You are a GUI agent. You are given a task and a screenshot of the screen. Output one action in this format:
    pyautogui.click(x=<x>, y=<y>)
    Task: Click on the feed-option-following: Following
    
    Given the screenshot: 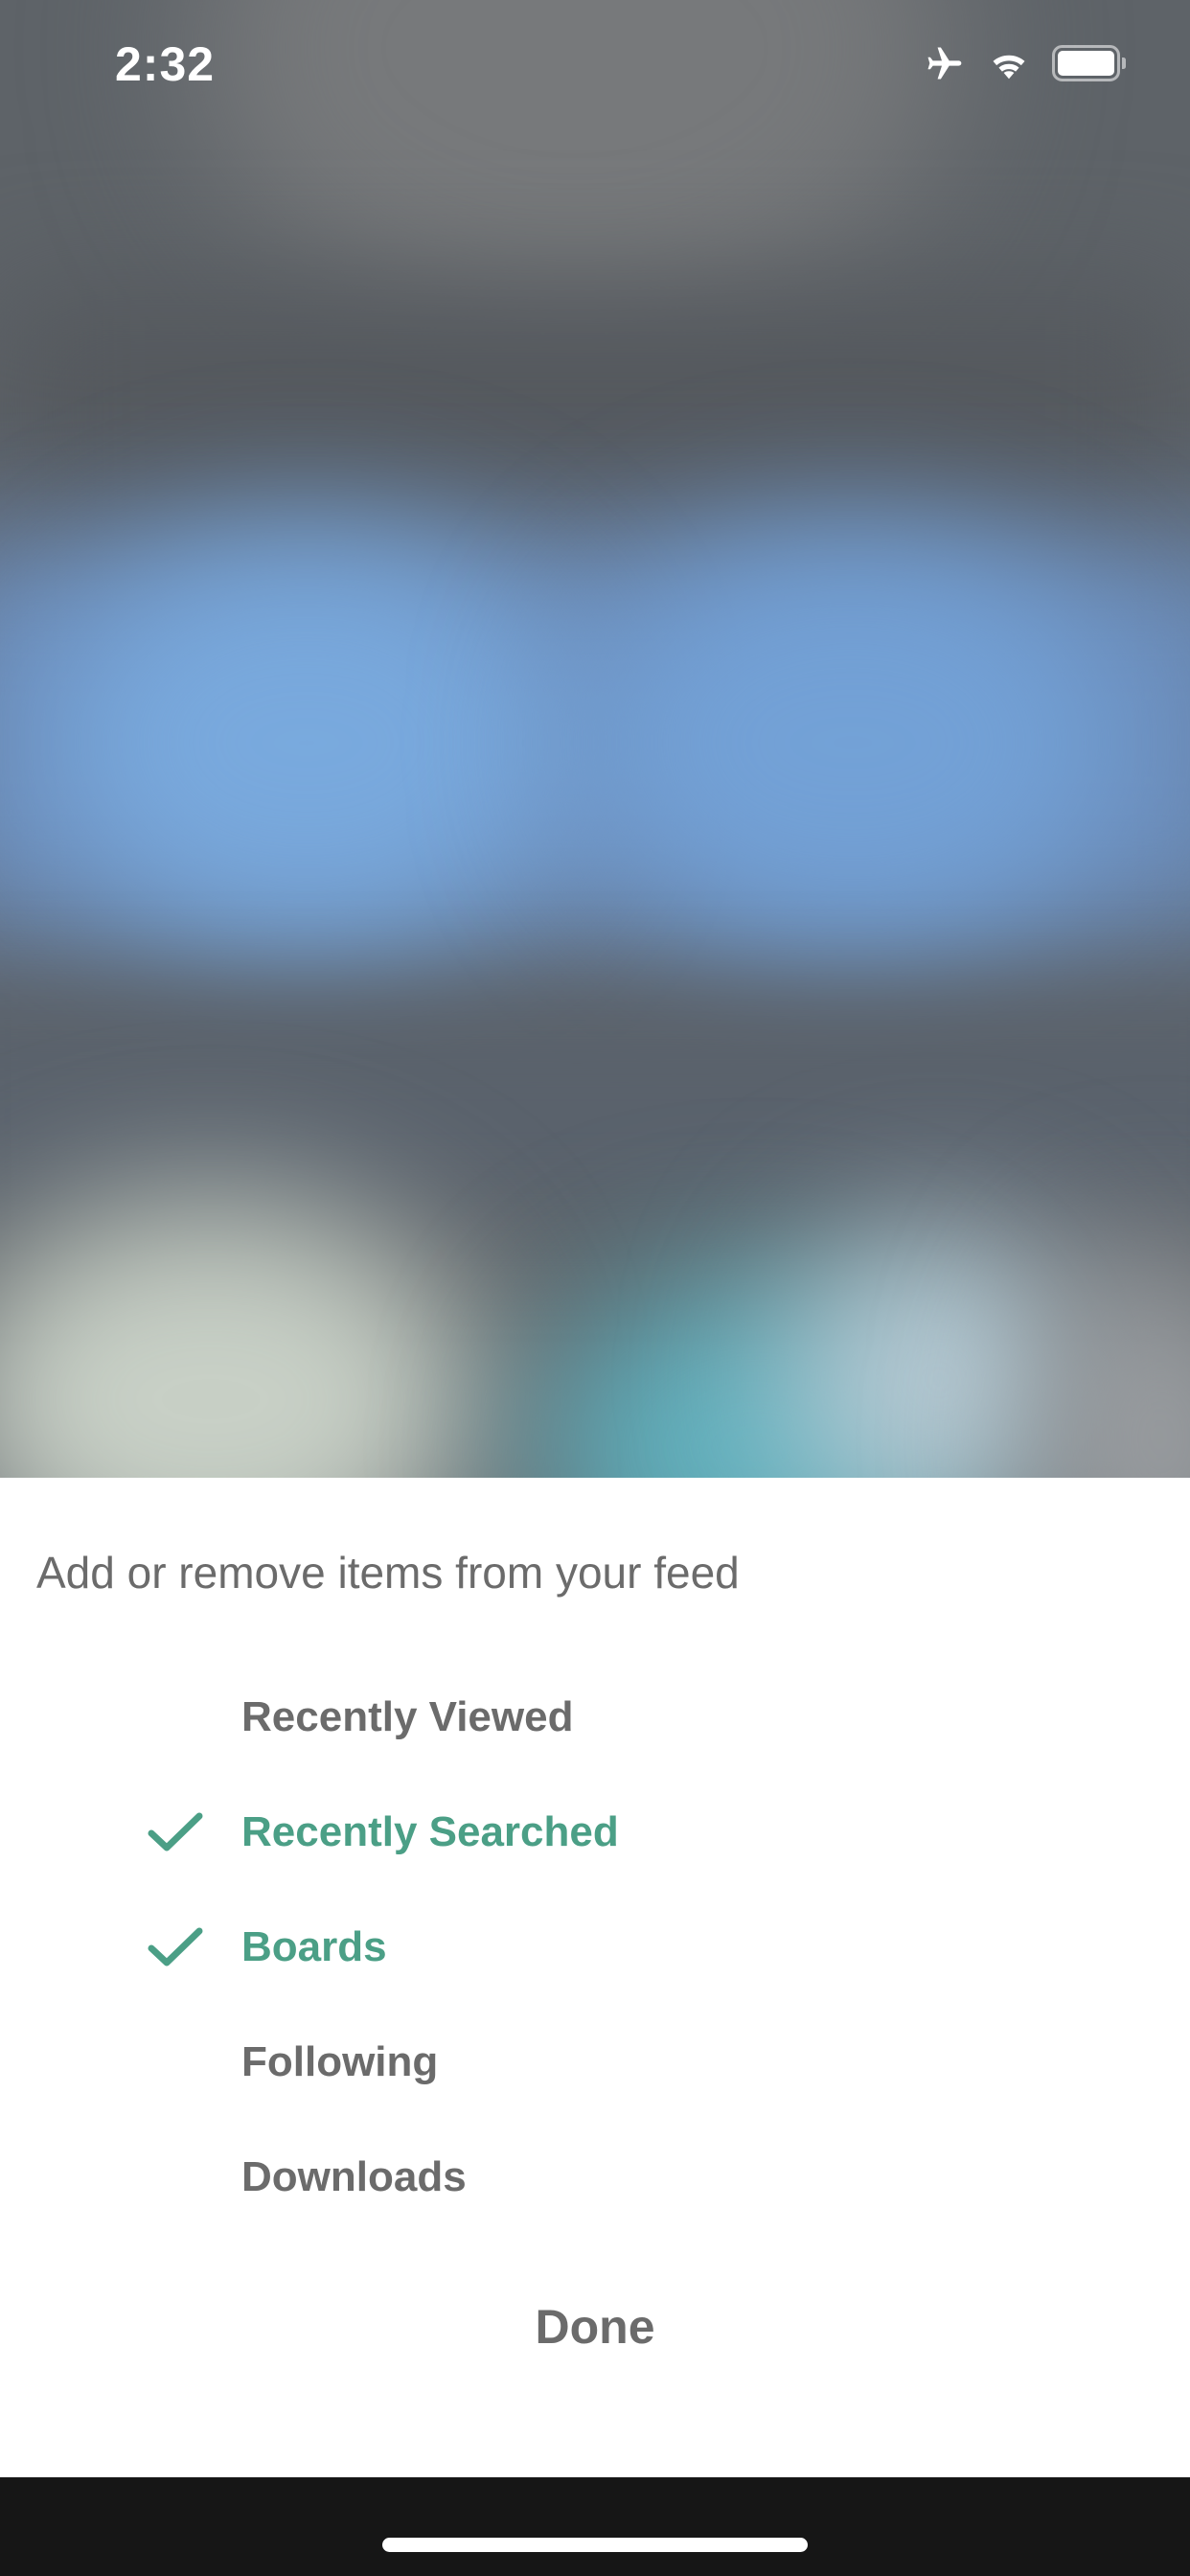 What is the action you would take?
    pyautogui.click(x=595, y=2062)
    